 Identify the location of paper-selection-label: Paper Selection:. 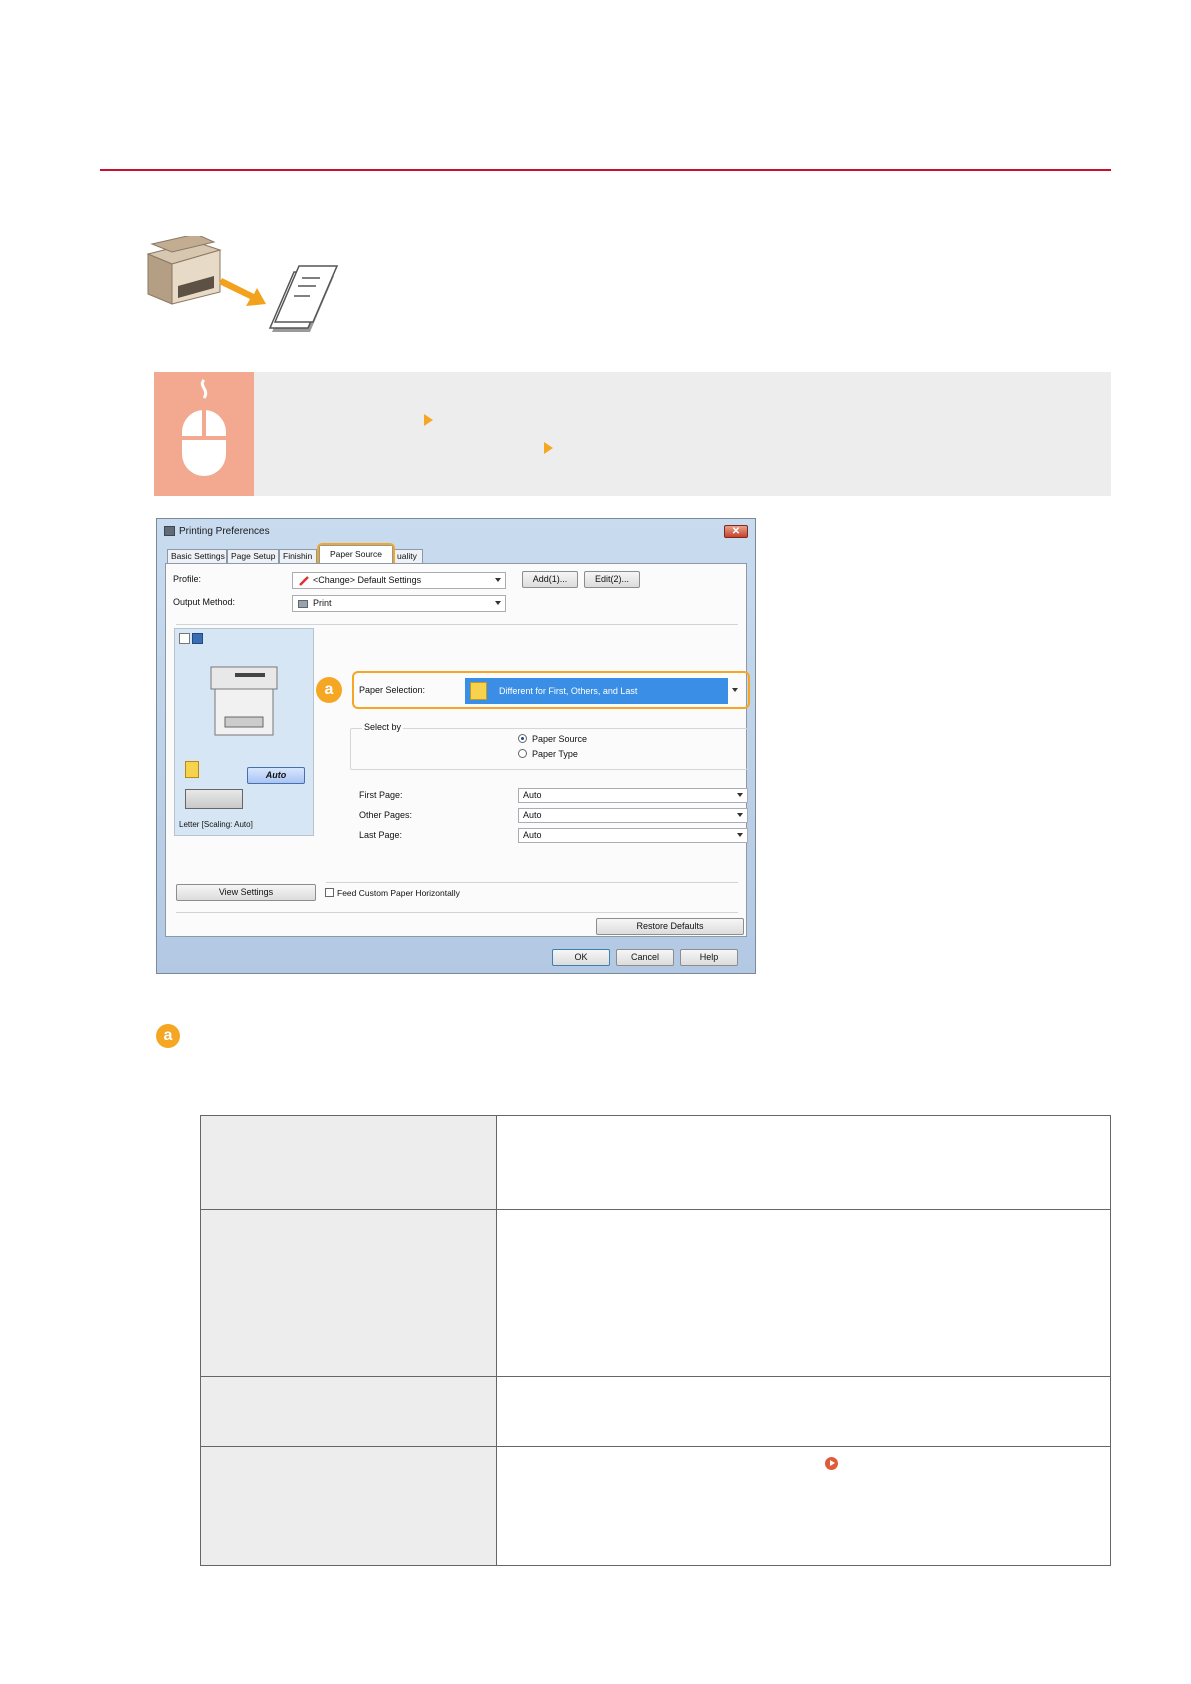
(392, 690).